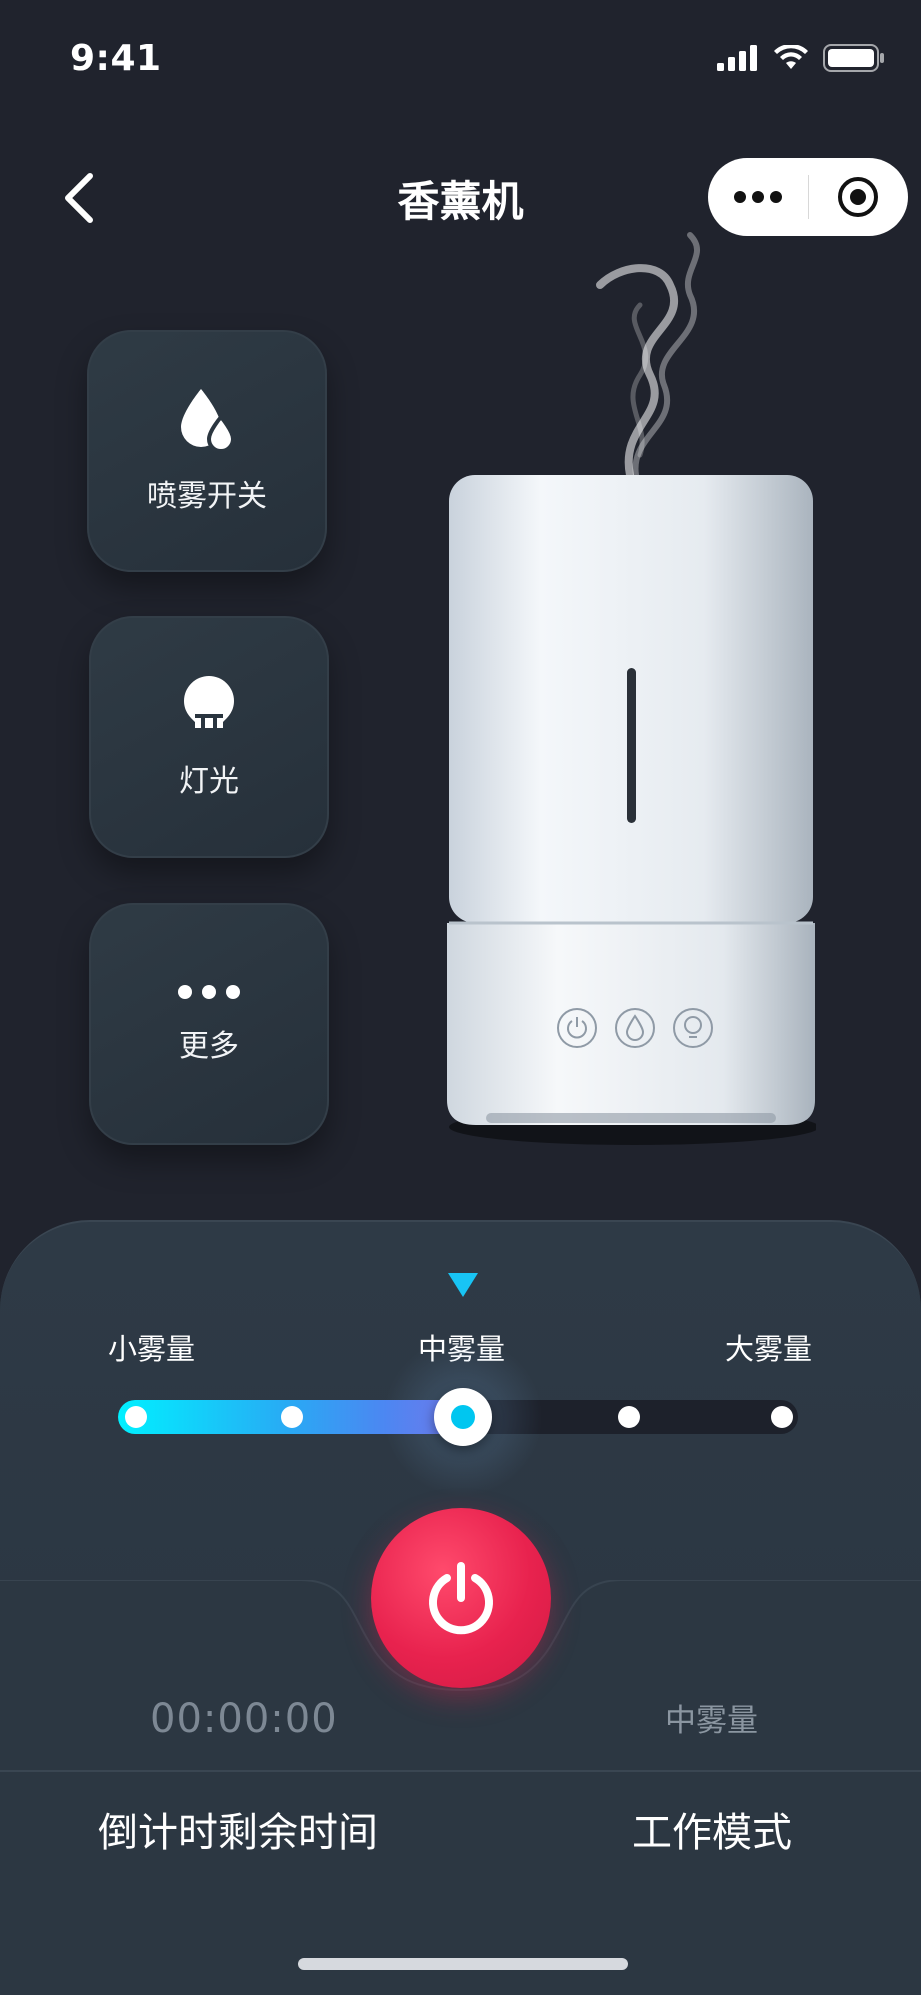 Image resolution: width=921 pixels, height=1995 pixels. What do you see at coordinates (209, 702) in the screenshot?
I see `bulb-icon` at bounding box center [209, 702].